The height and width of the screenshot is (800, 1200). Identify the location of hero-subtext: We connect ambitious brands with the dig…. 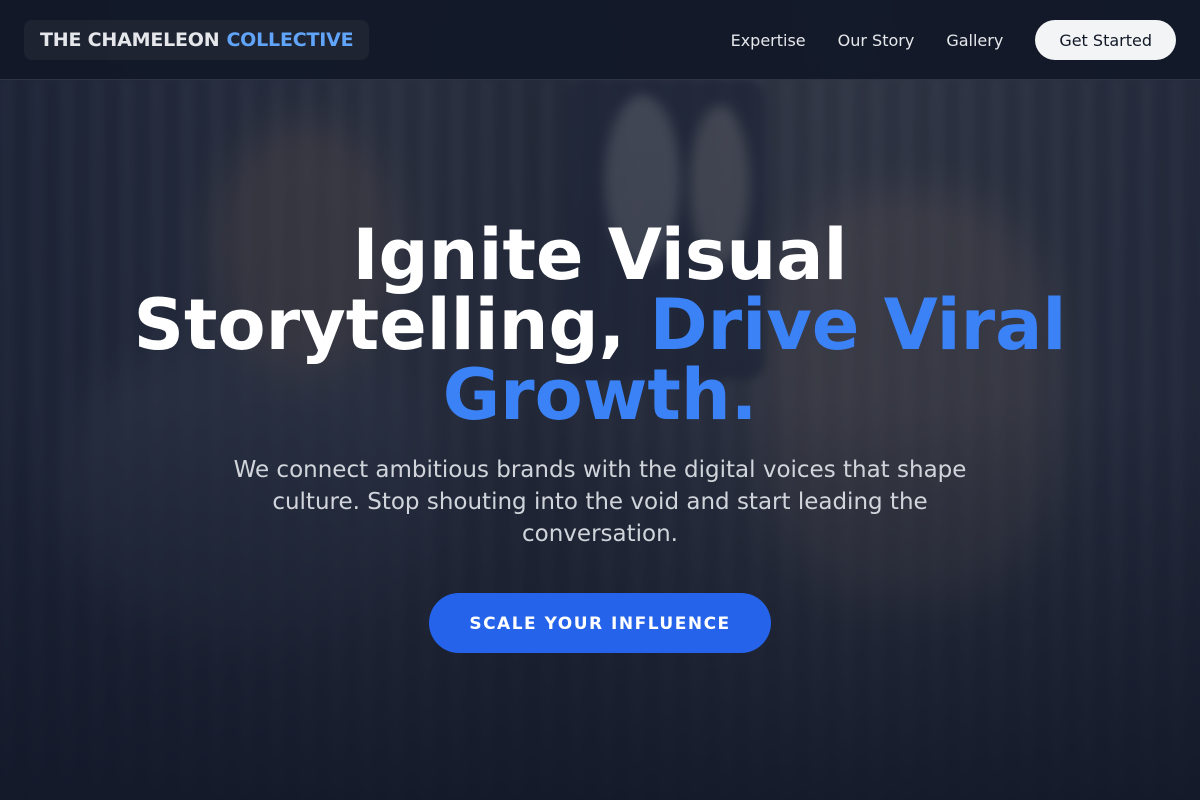
(600, 502).